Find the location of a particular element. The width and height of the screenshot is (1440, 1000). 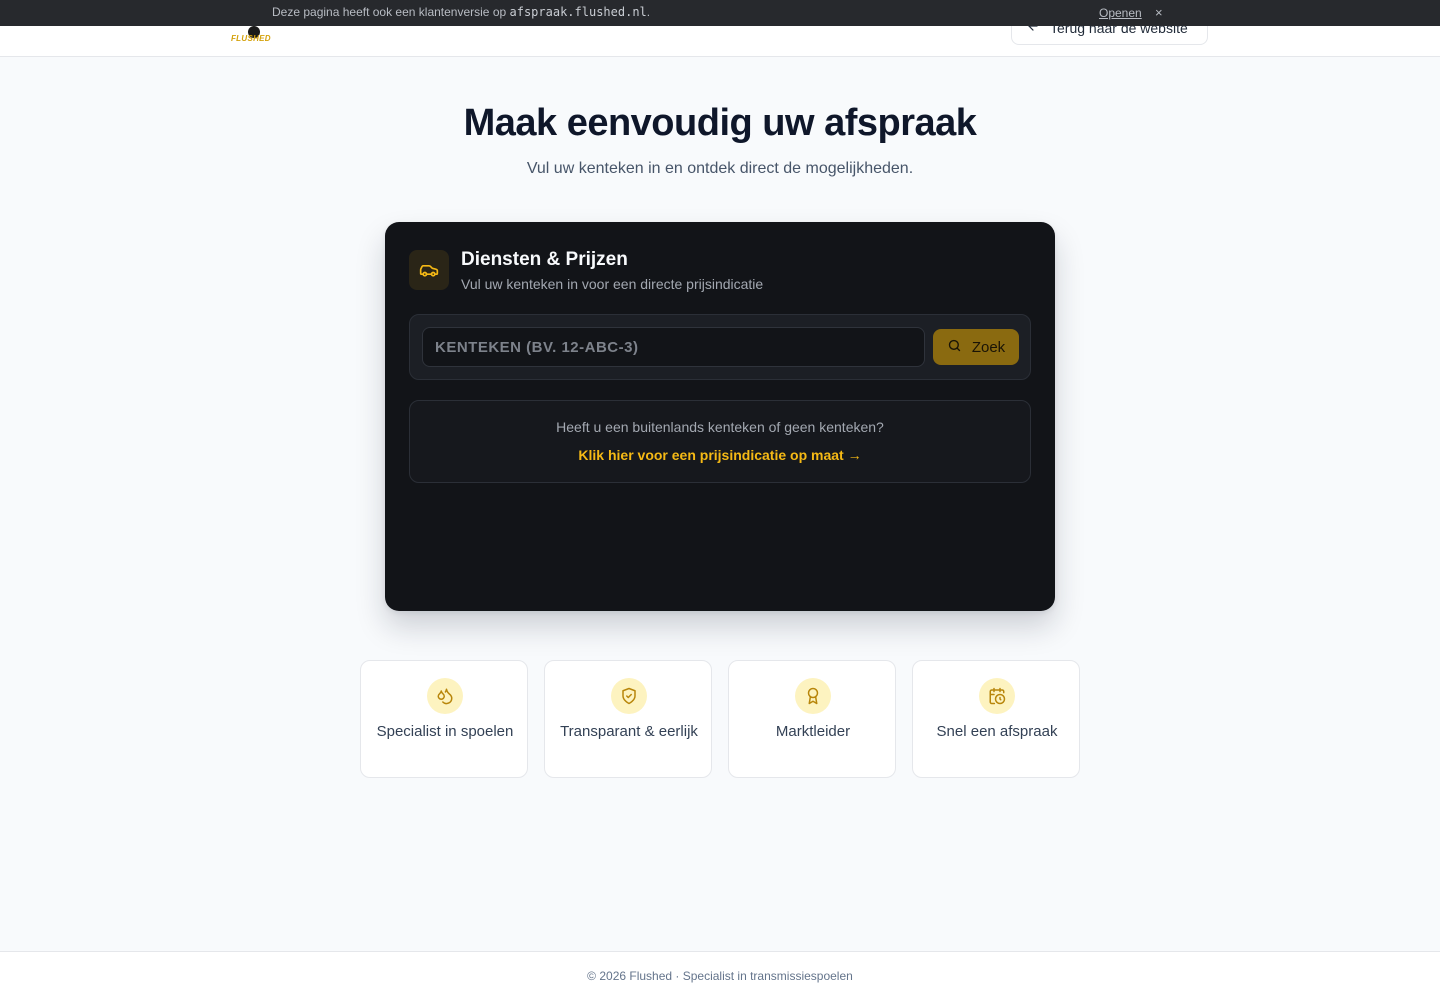

card-title: Diensten & Prijzen is located at coordinates (544, 259).